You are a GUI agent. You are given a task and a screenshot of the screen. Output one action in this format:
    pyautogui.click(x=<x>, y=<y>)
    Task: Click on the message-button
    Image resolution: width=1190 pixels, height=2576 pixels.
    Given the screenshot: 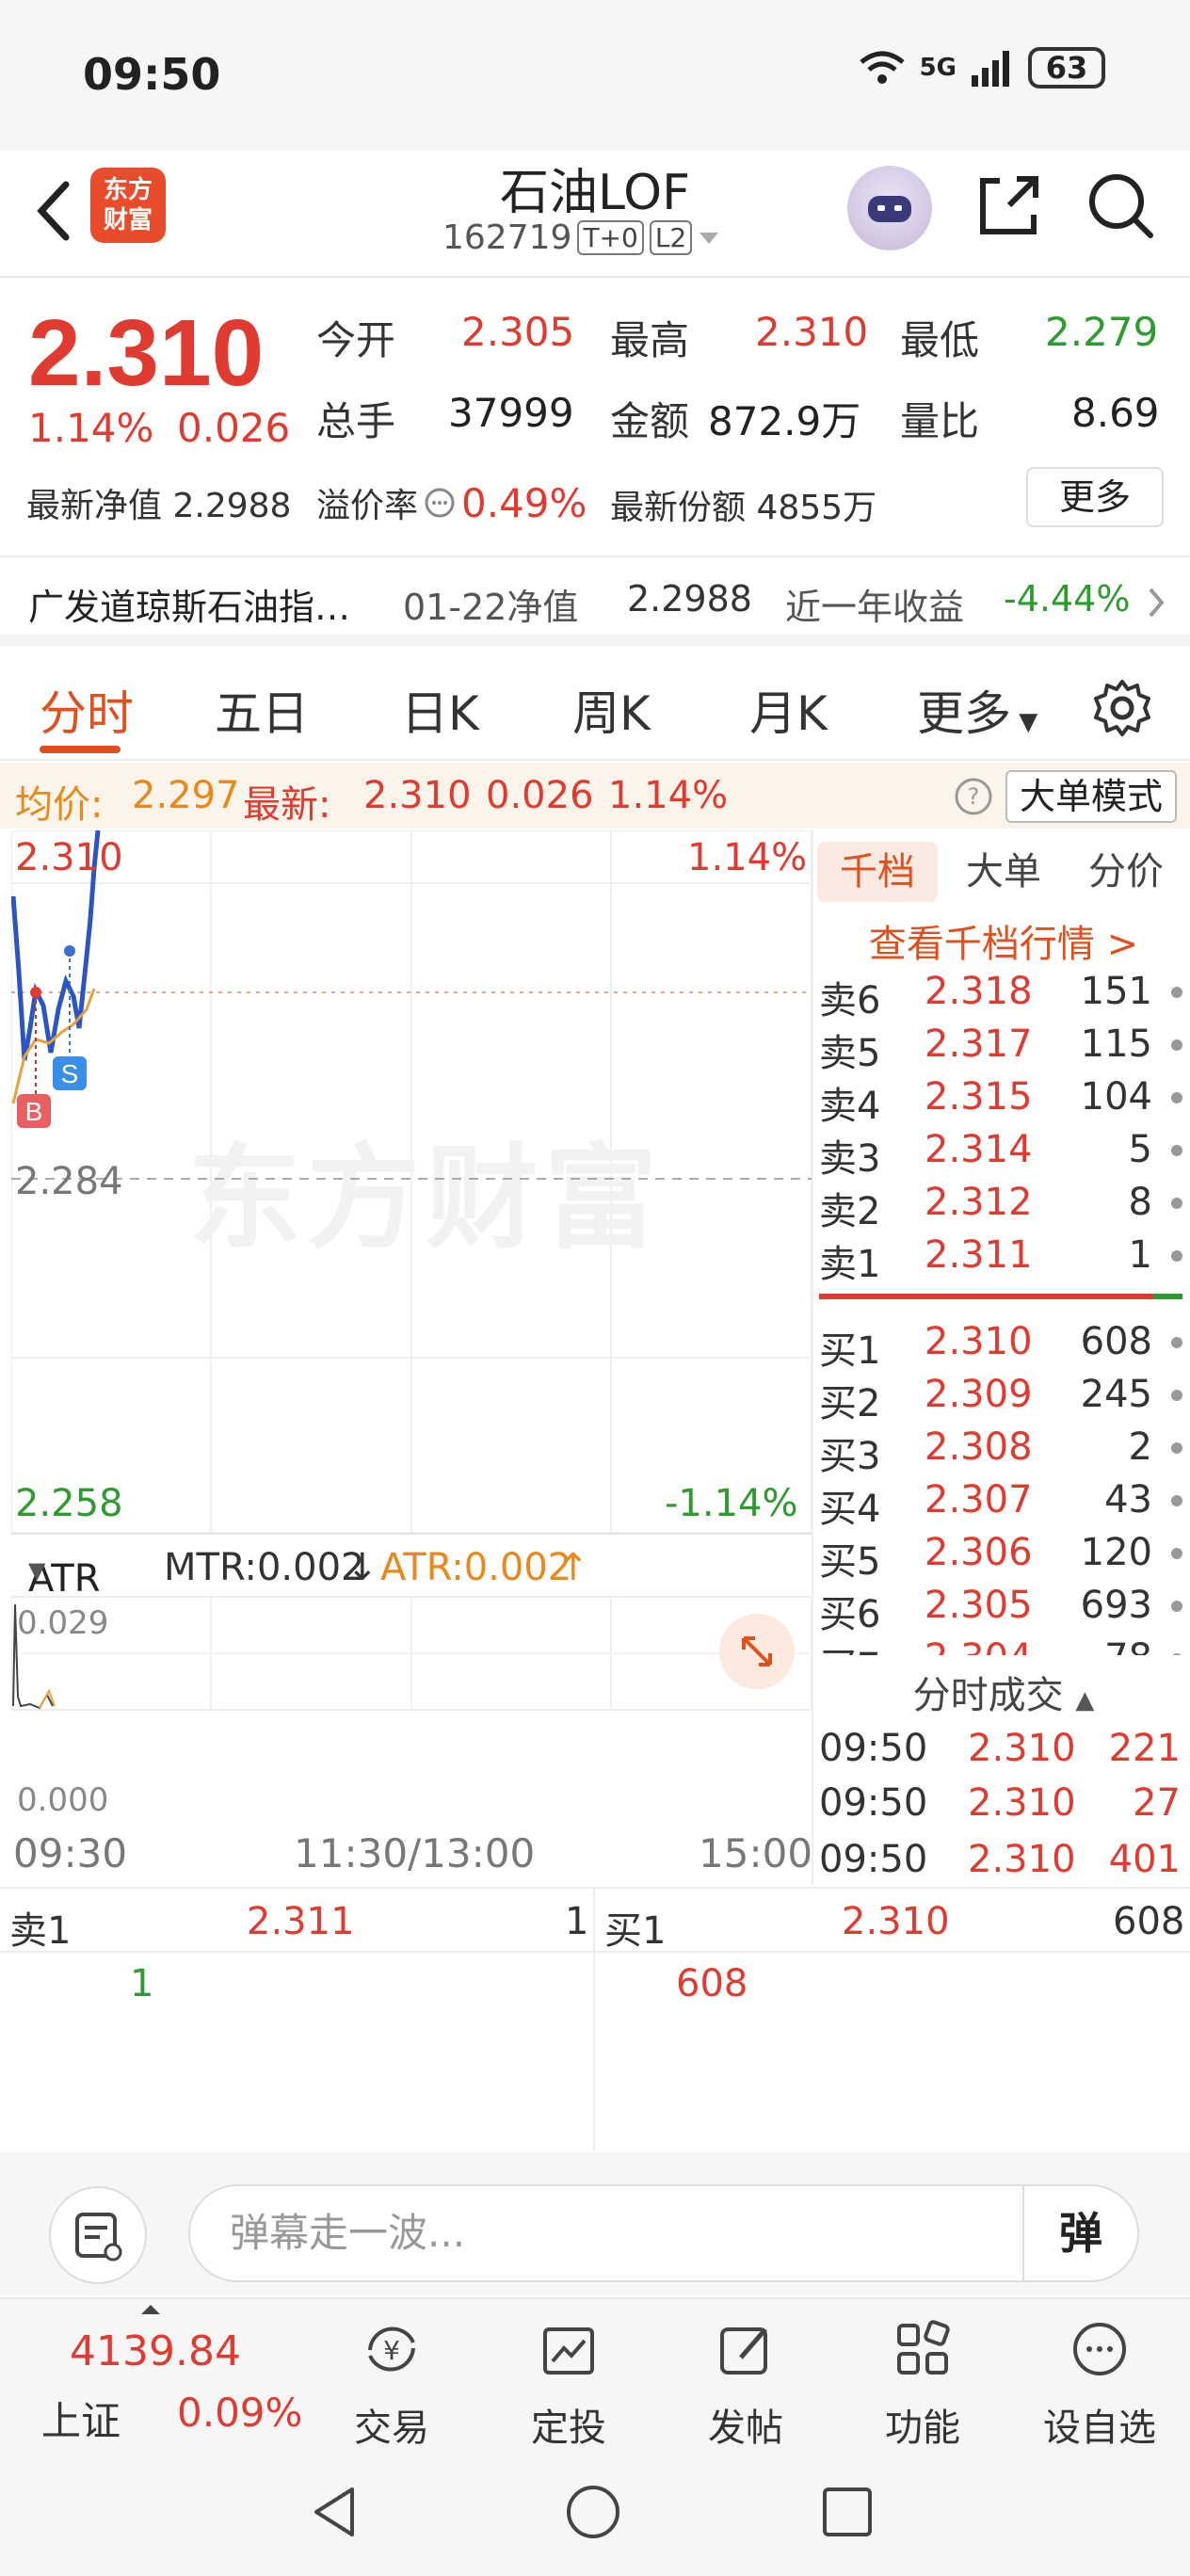 What is the action you would take?
    pyautogui.click(x=98, y=2235)
    